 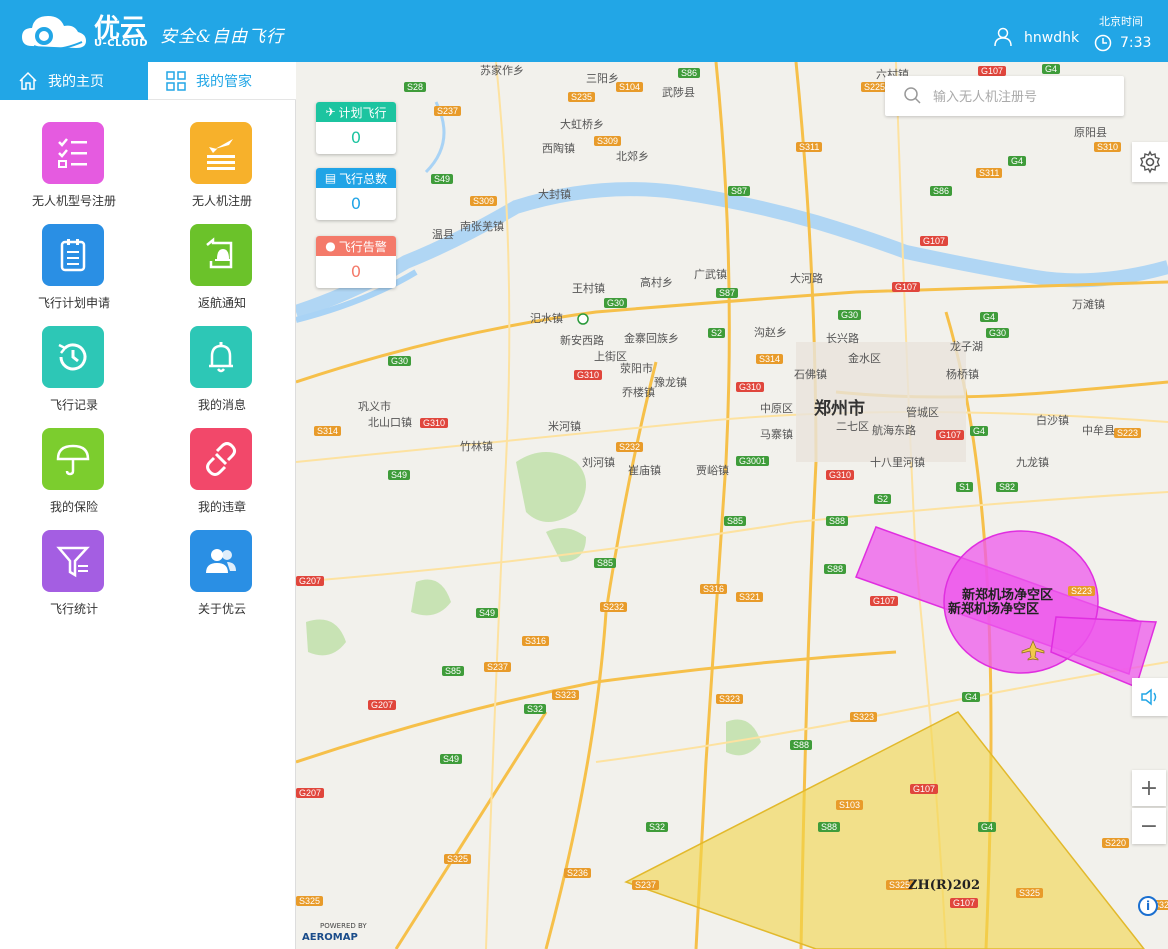 I want to click on stat-card-alert: ● 飞行告警 0, so click(x=356, y=262).